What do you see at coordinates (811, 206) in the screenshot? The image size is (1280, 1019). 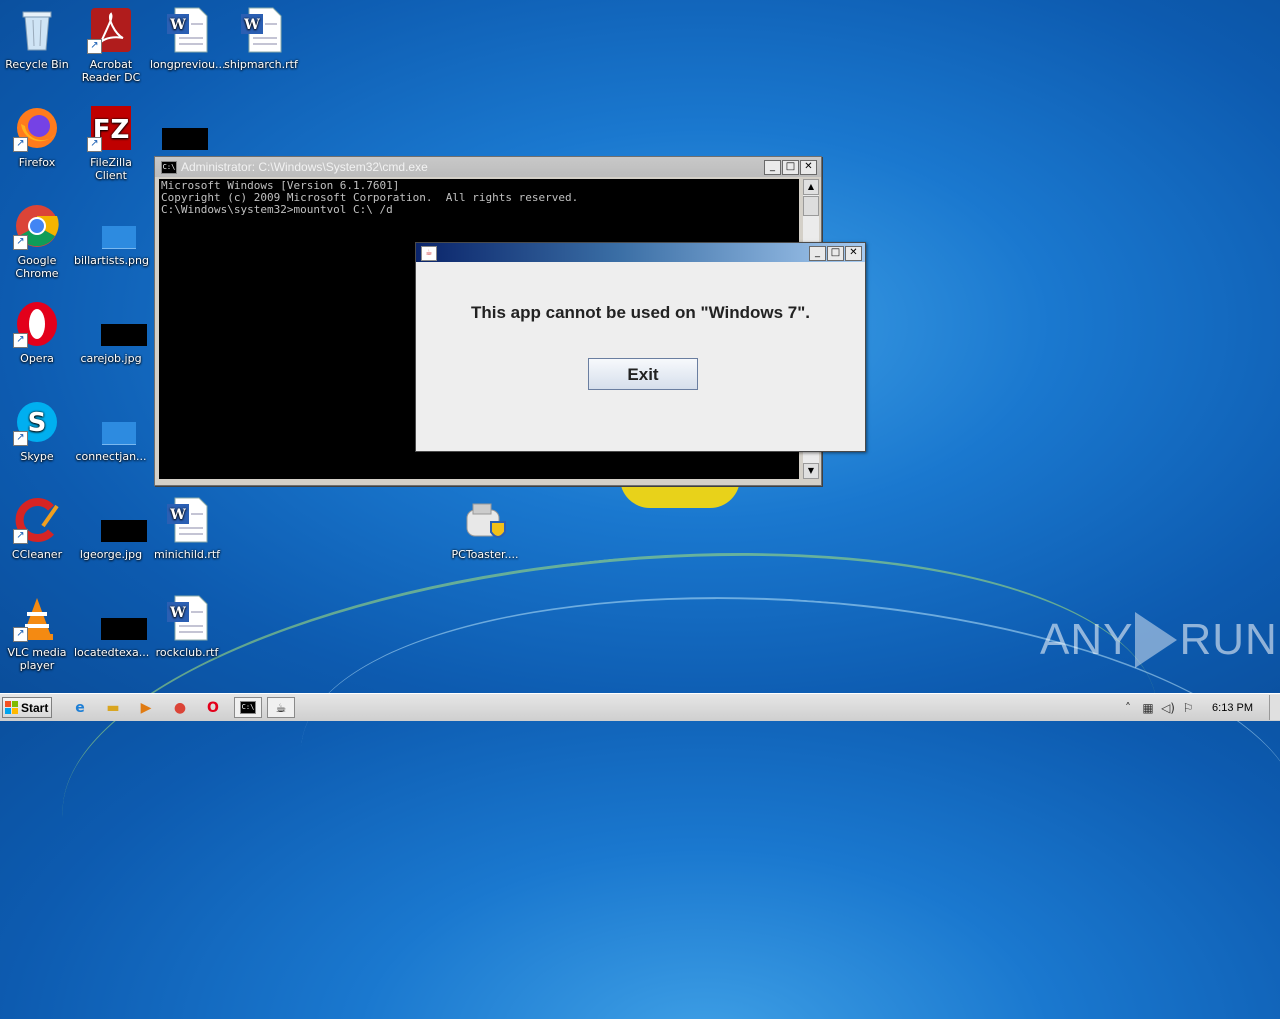 I see `scroll-thumb` at bounding box center [811, 206].